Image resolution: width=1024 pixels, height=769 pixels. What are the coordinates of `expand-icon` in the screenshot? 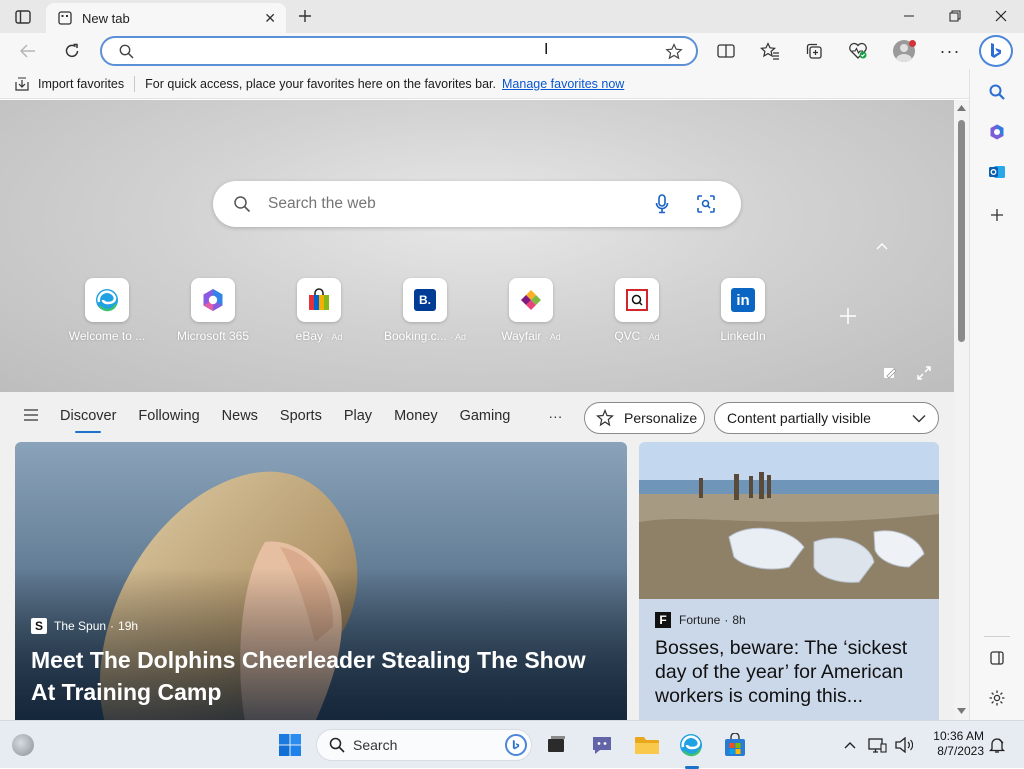 It's located at (924, 373).